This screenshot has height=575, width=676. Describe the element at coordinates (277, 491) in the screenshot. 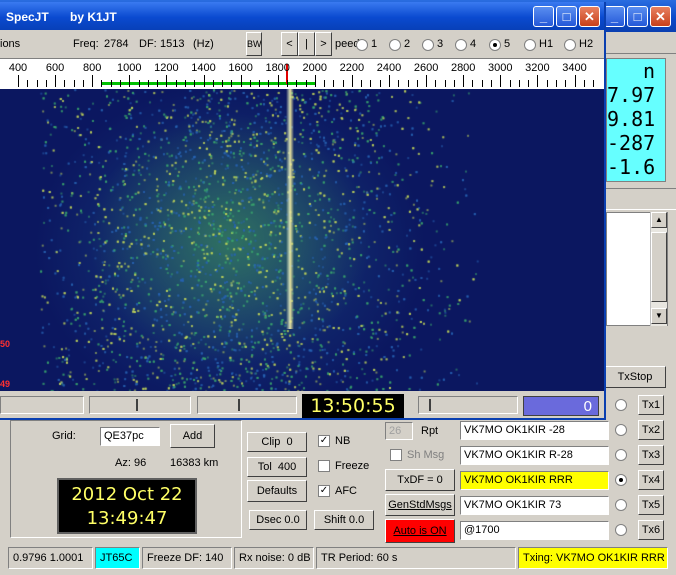

I see `defaults-button: Defaults` at that location.